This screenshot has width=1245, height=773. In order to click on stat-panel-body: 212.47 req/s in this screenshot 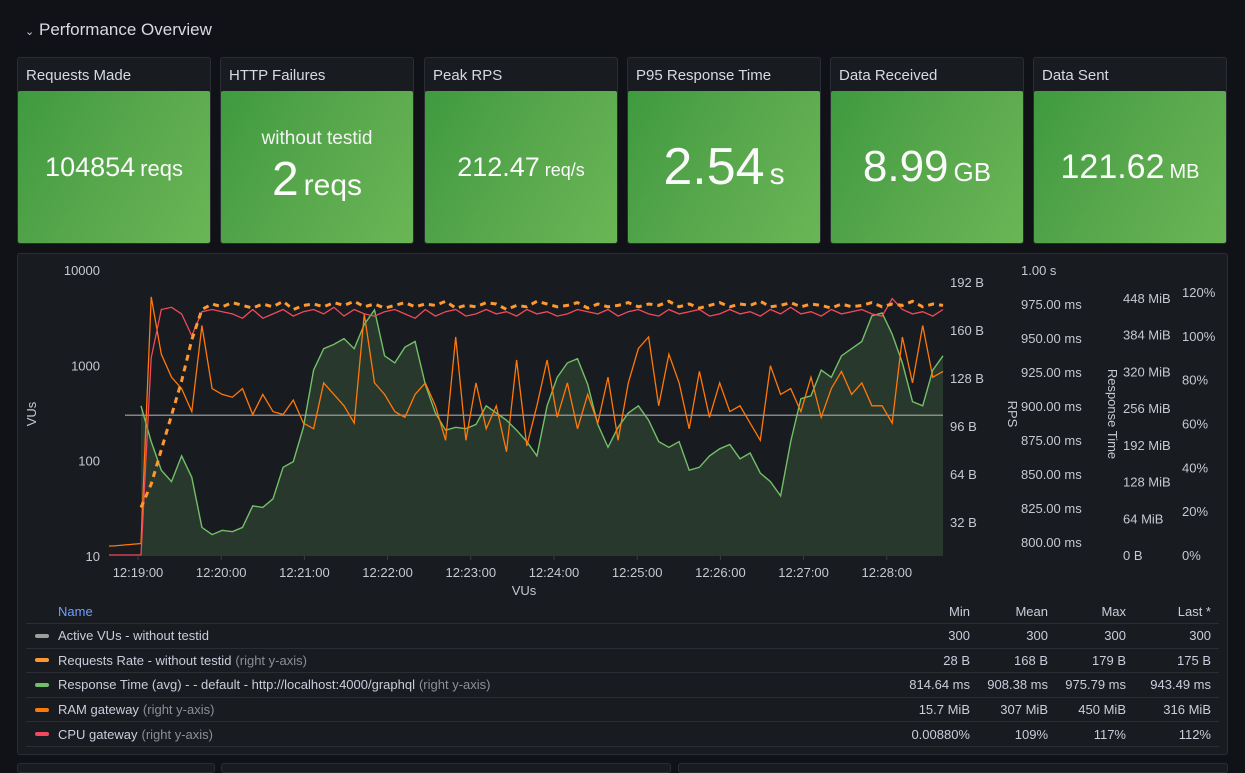, I will do `click(521, 167)`.